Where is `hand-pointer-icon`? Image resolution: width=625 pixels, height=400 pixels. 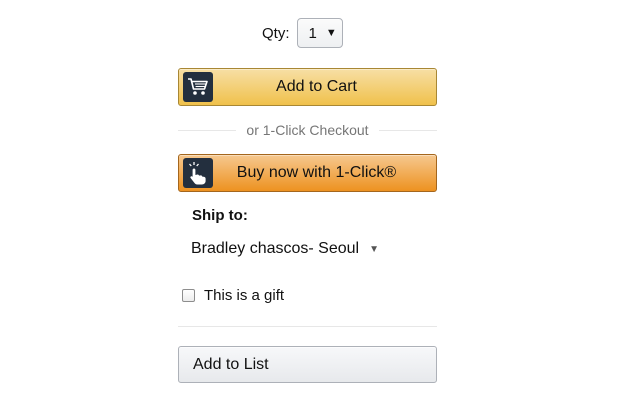 hand-pointer-icon is located at coordinates (198, 173).